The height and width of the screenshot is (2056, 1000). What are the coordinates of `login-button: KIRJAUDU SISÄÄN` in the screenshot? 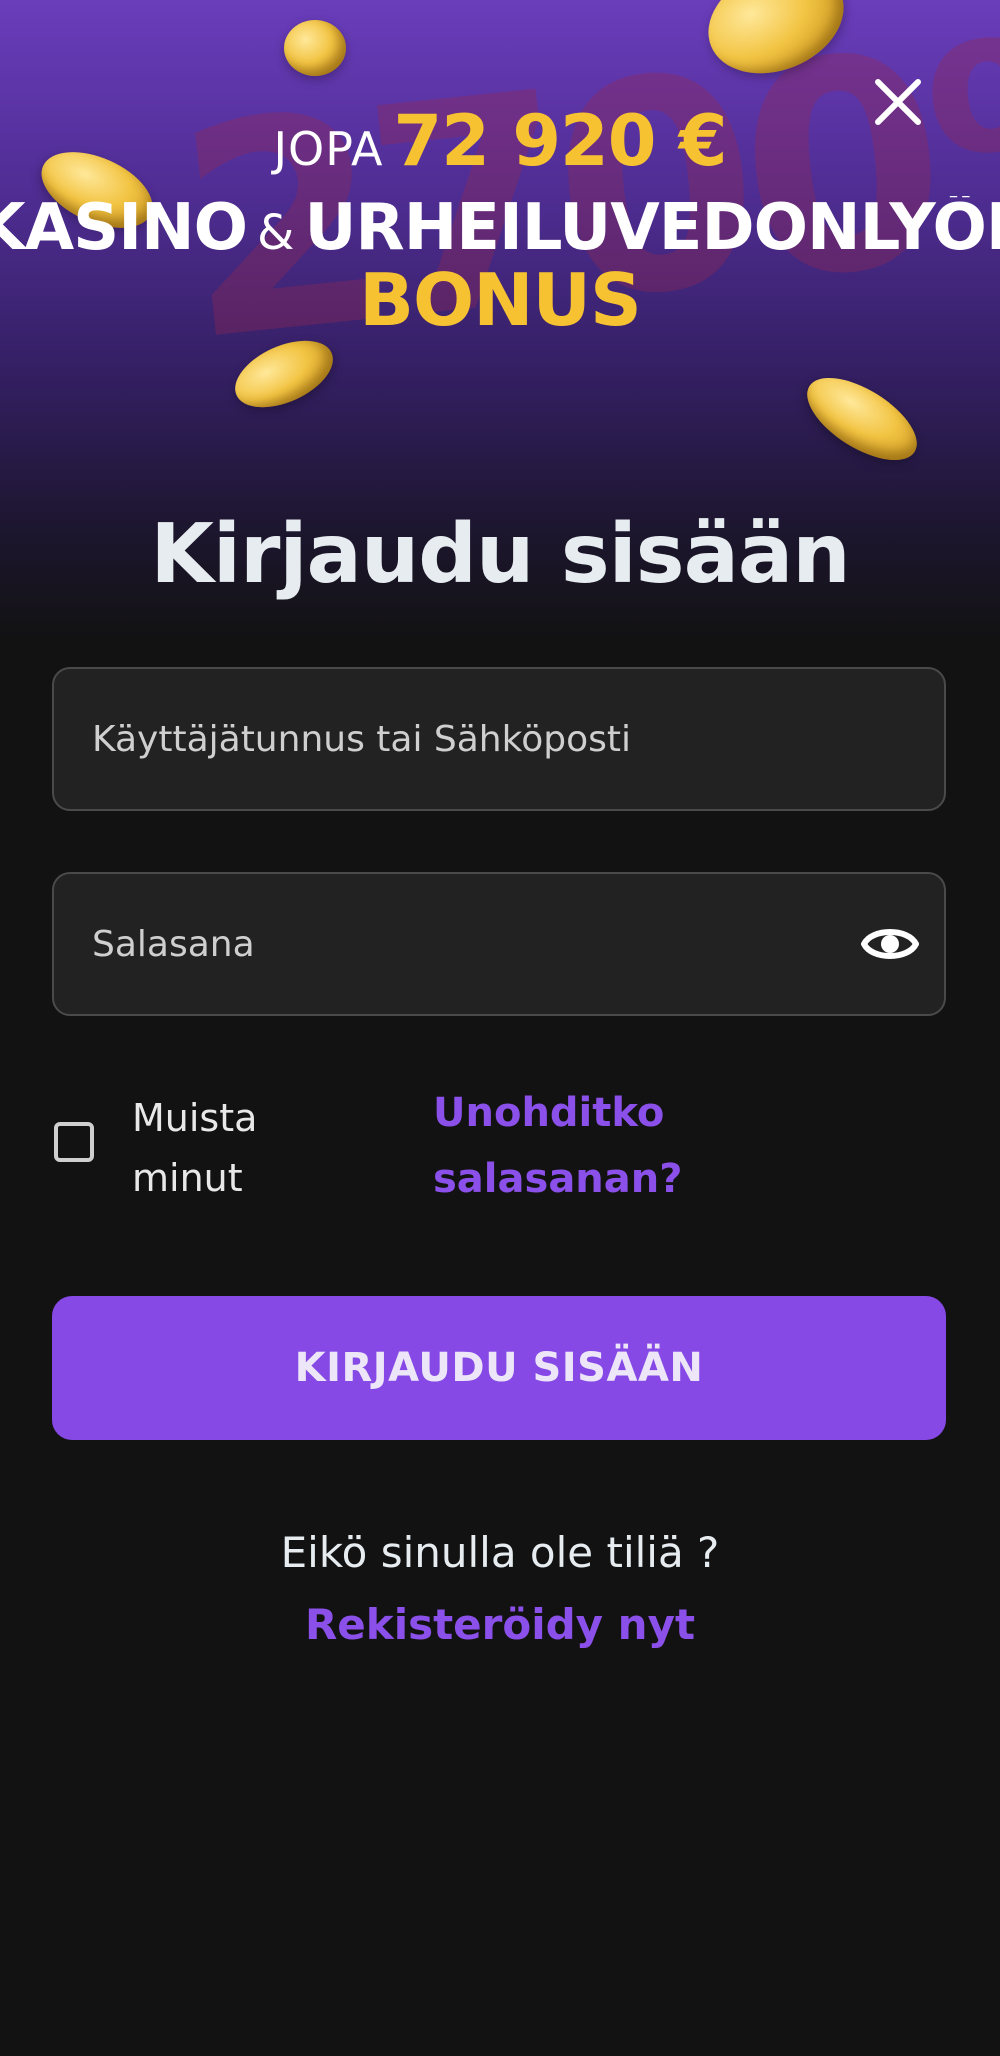 It's located at (499, 1368).